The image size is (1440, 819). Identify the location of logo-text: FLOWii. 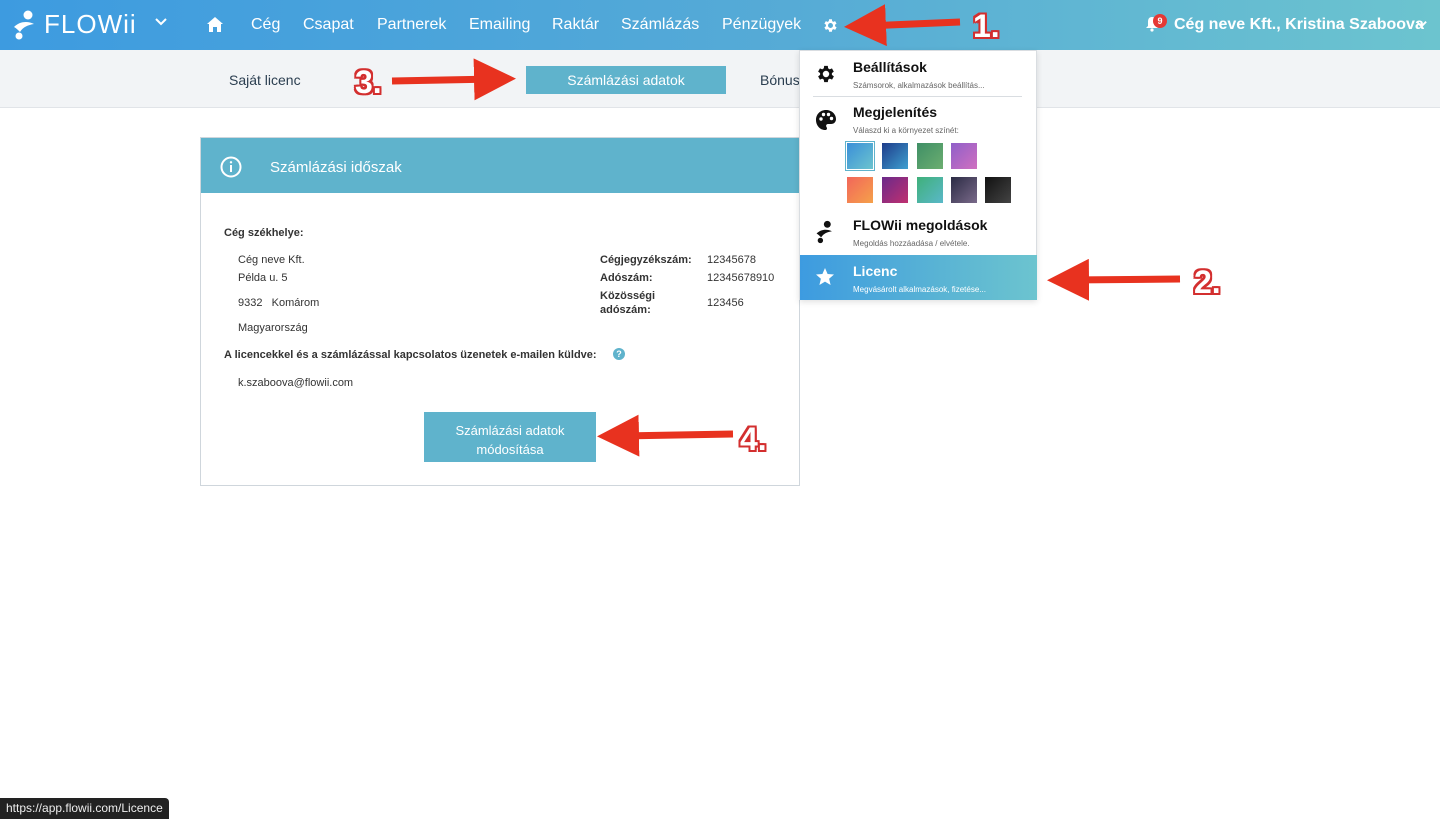
(90, 24).